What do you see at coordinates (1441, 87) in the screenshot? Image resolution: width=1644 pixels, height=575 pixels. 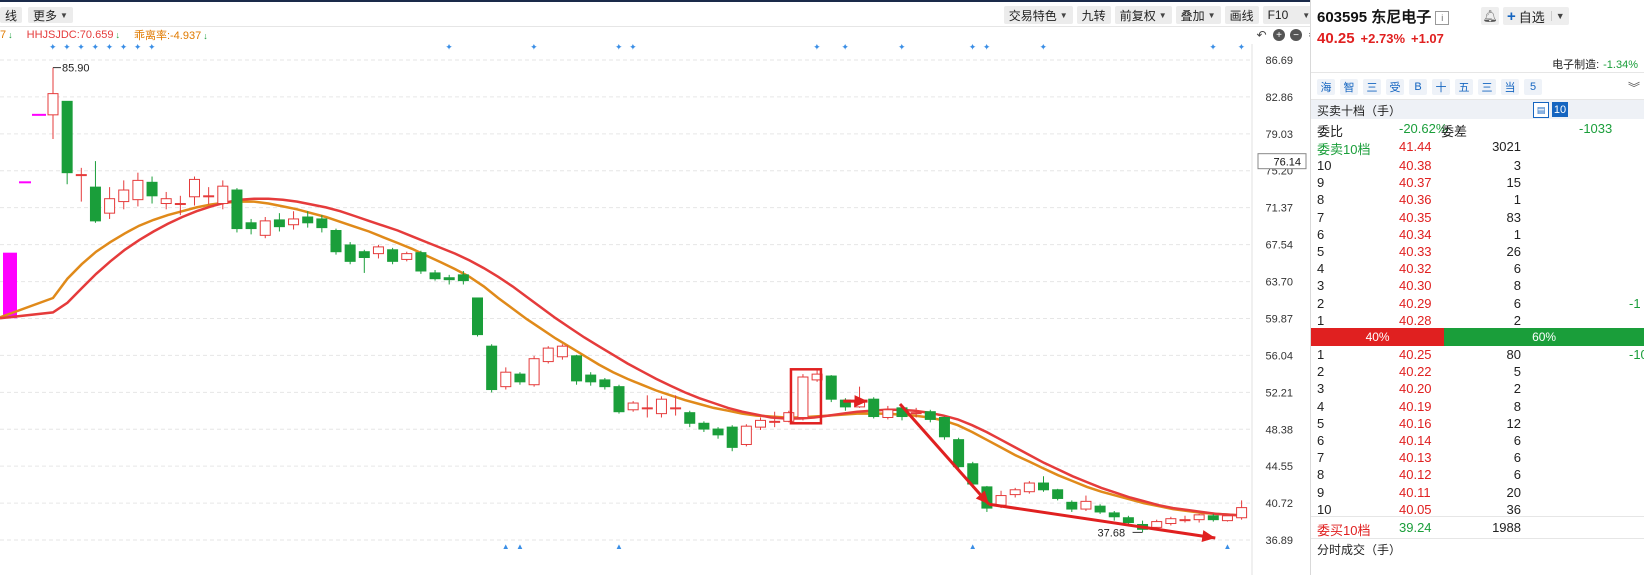 I see `panel-tab: 十` at bounding box center [1441, 87].